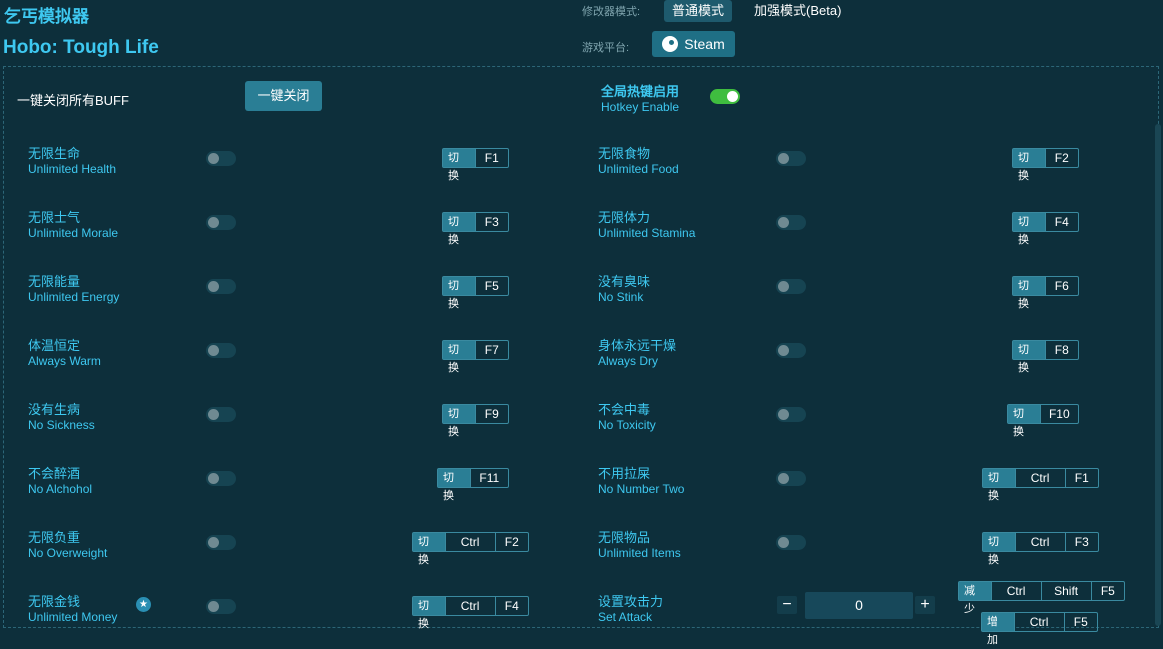 This screenshot has width=1163, height=649. What do you see at coordinates (73, 233) in the screenshot?
I see `cheat-name-en: Unlimited Morale` at bounding box center [73, 233].